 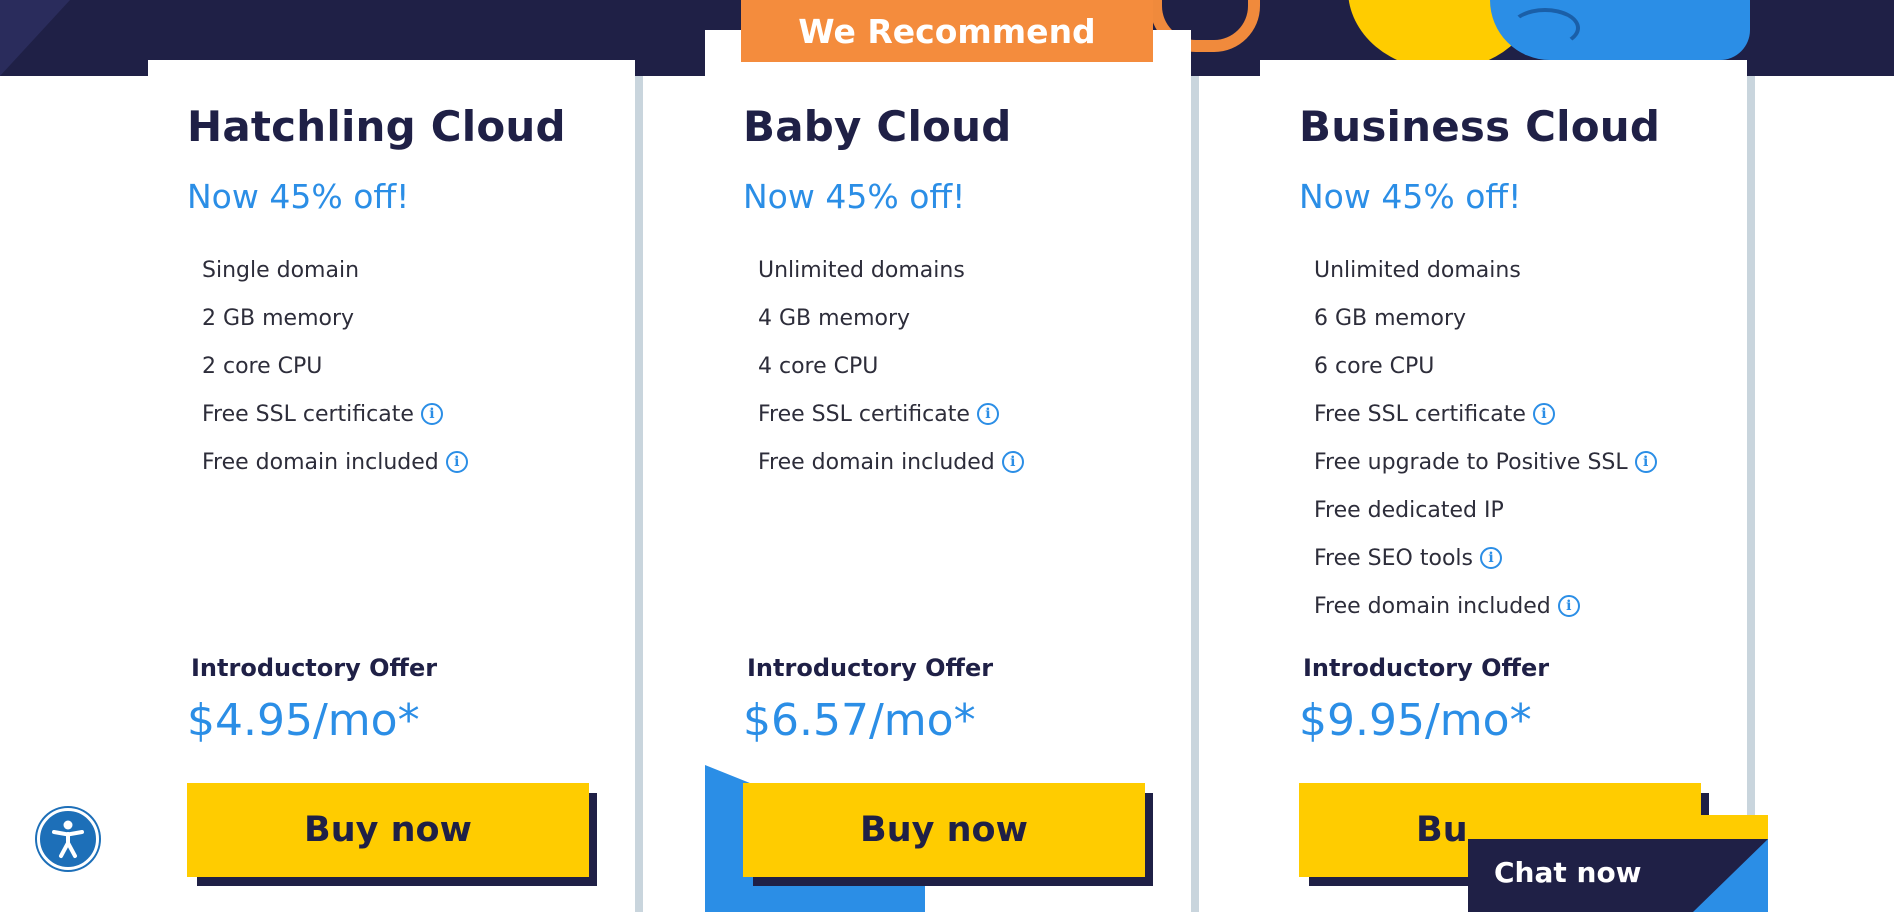 I want to click on feature-label: 4 GB memory, so click(x=834, y=318).